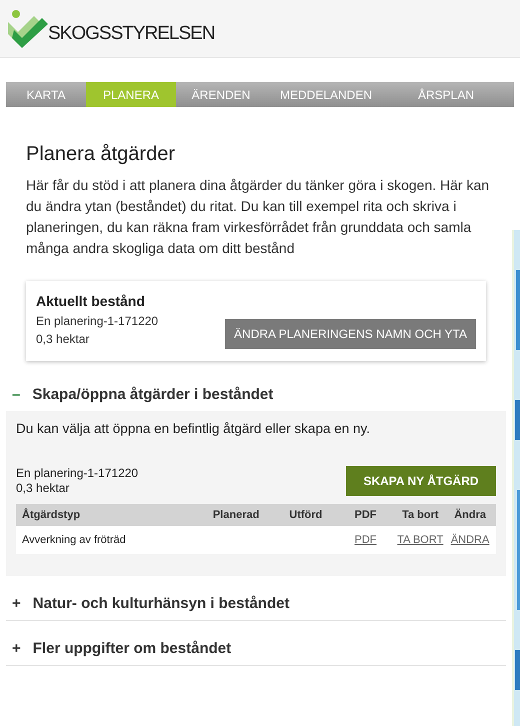 Image resolution: width=520 pixels, height=726 pixels. Describe the element at coordinates (193, 429) in the screenshot. I see `section-text: Du kan välja att öppna en befintlig åtgärd eller skapa en ny.` at that location.